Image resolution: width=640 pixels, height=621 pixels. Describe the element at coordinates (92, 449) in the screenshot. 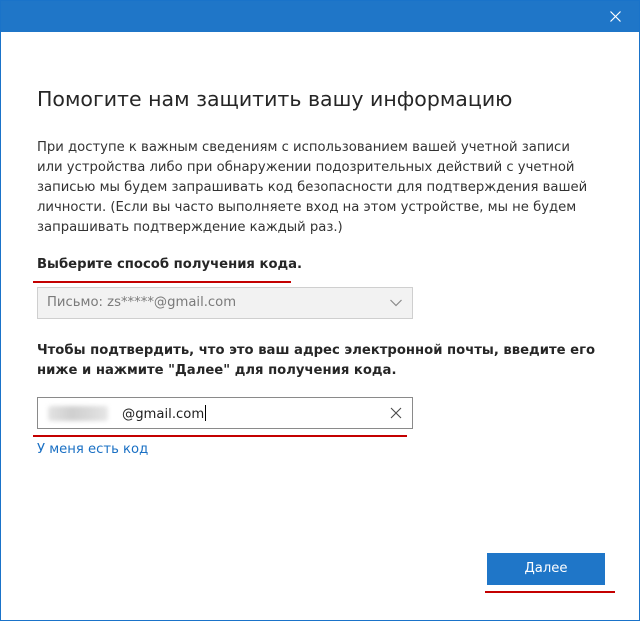

I see `have-code-link: У меня есть код` at that location.